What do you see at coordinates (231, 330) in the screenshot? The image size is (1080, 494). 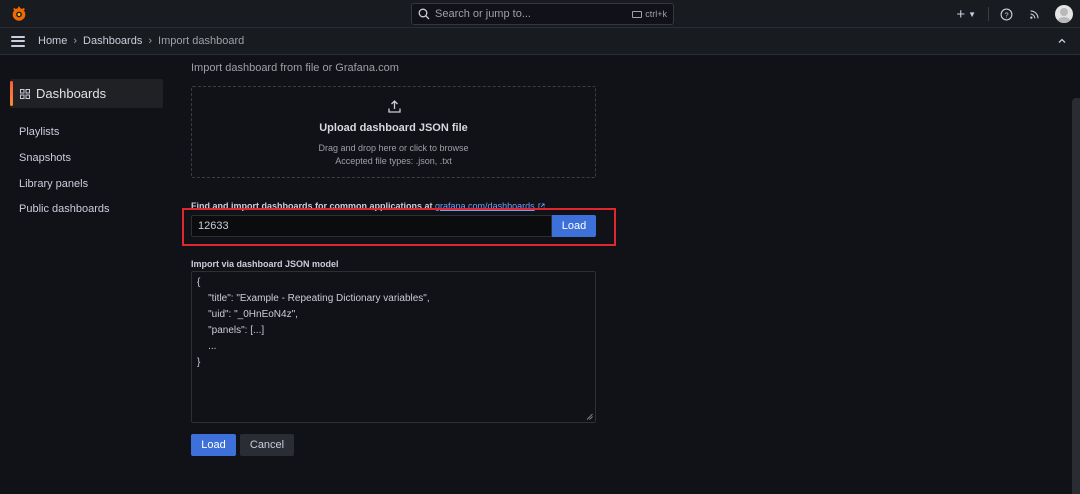 I see `json-line: "panels": [...]` at bounding box center [231, 330].